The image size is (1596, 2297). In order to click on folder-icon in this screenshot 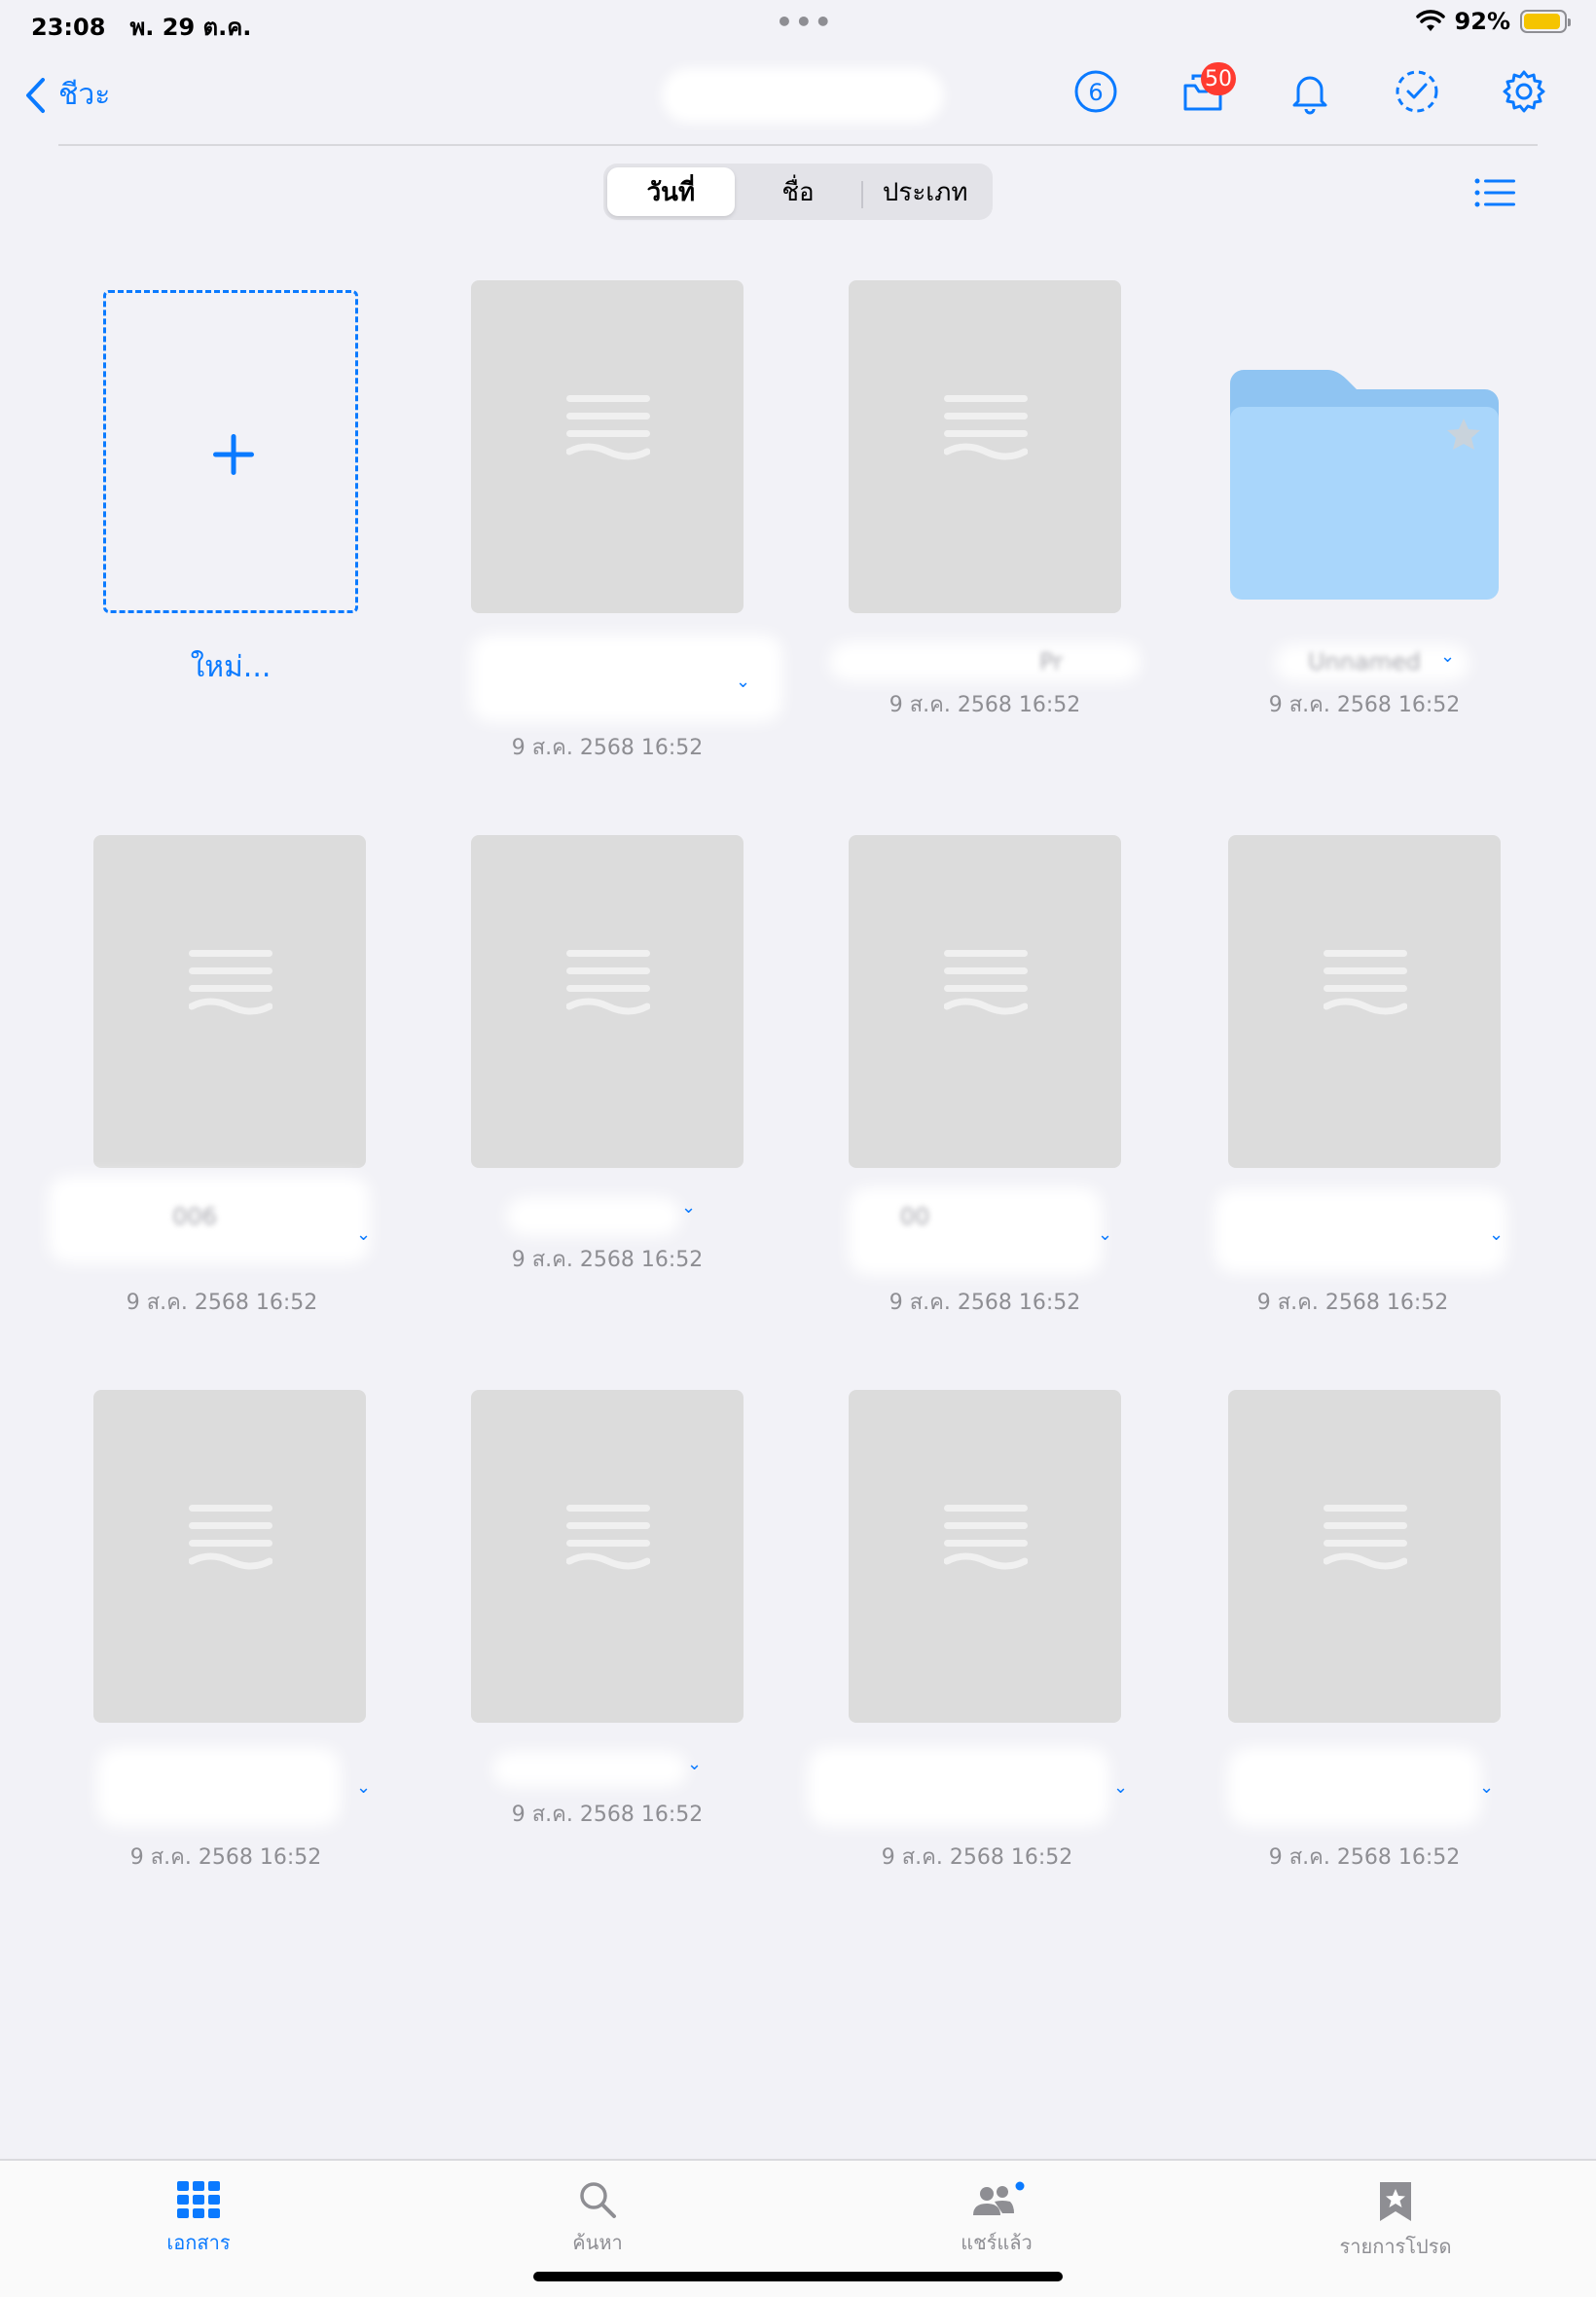, I will do `click(1364, 485)`.